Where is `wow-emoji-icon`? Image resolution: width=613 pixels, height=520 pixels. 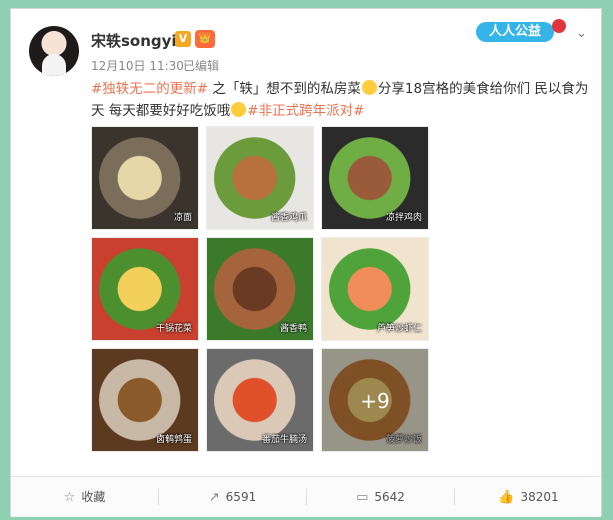 wow-emoji-icon is located at coordinates (239, 109).